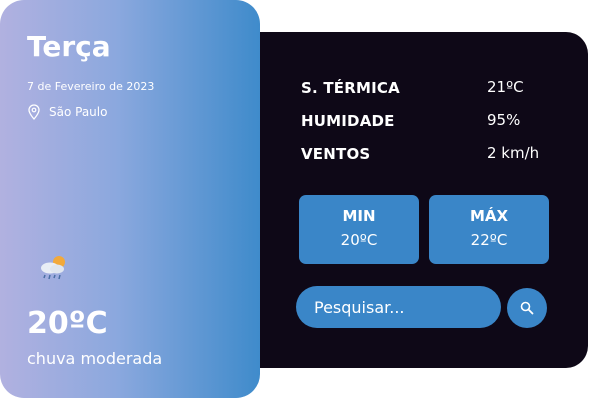 This screenshot has height=400, width=590. I want to click on min-temp-box: MIN 20ºC, so click(359, 229).